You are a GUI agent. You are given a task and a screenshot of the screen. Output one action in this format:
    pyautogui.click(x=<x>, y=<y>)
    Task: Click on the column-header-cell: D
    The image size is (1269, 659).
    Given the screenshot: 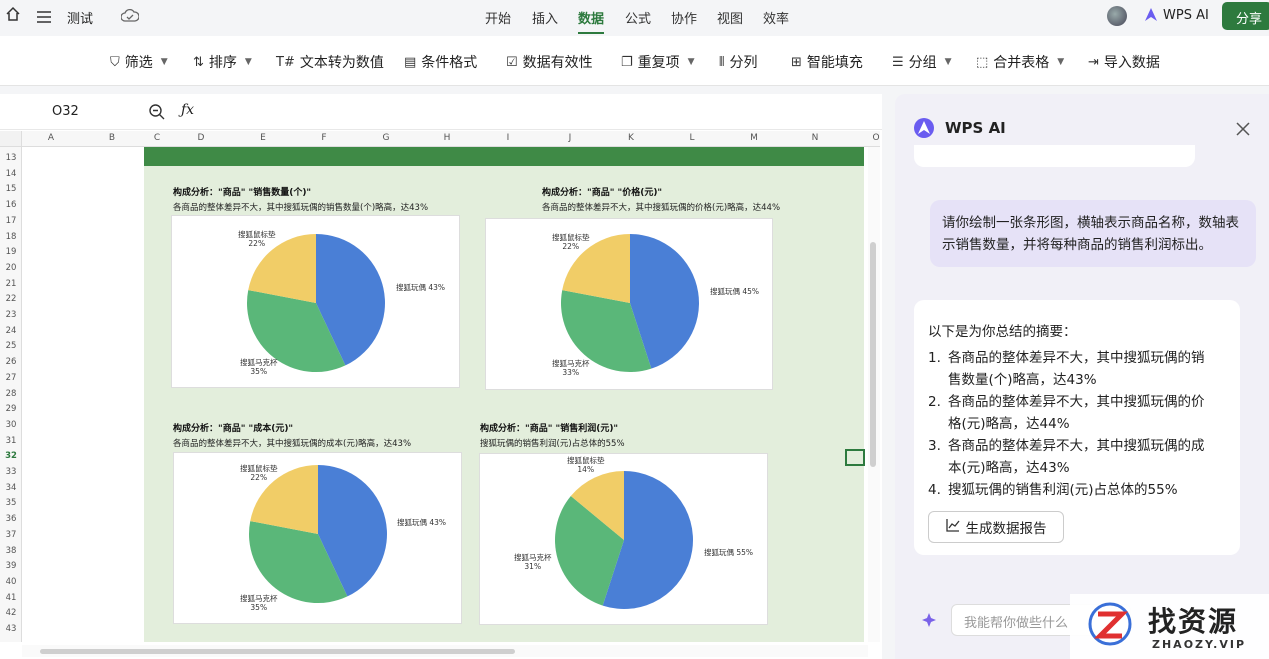 What is the action you would take?
    pyautogui.click(x=201, y=138)
    